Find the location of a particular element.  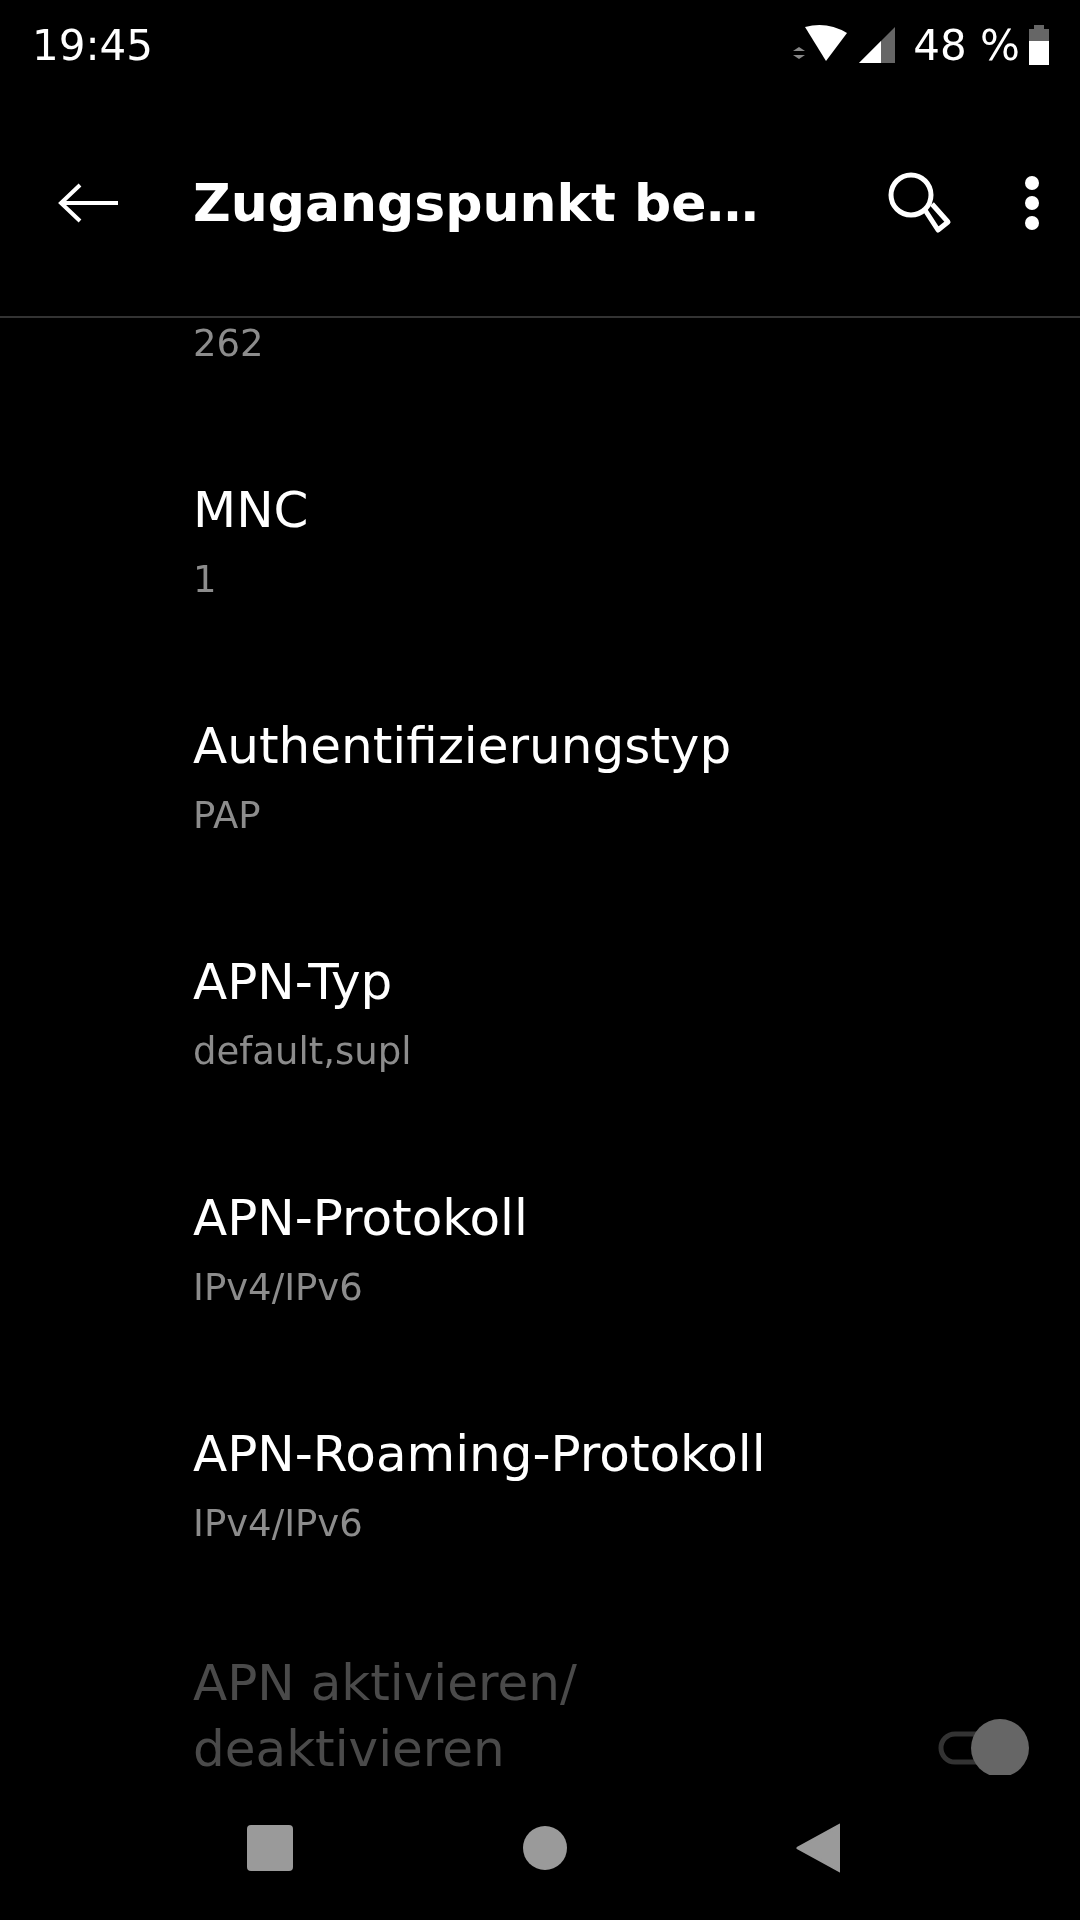

setting-item: APN-Typ default,supl is located at coordinates (540, 1012).